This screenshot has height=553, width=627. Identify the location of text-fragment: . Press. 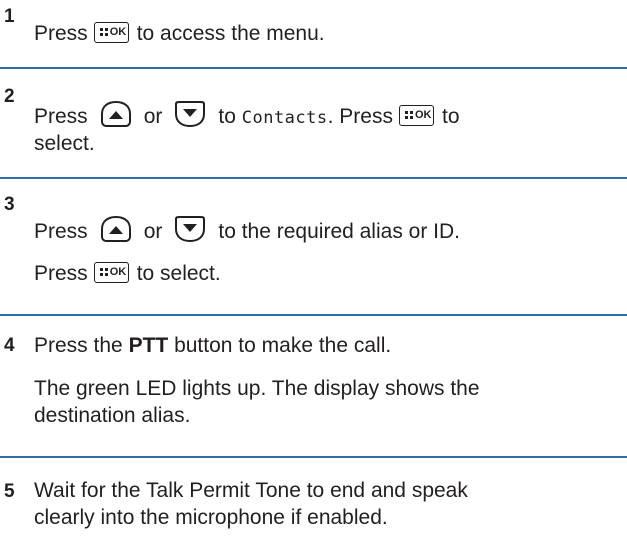
(360, 116).